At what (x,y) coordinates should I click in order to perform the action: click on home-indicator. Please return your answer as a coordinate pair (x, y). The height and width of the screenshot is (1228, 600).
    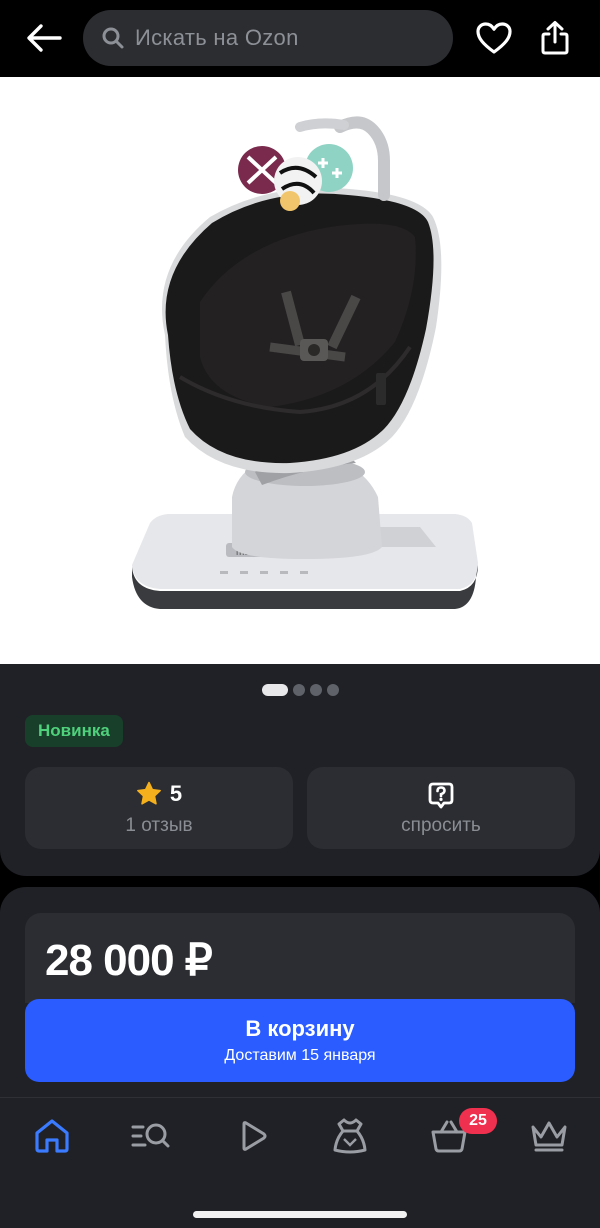
    Looking at the image, I should click on (300, 1214).